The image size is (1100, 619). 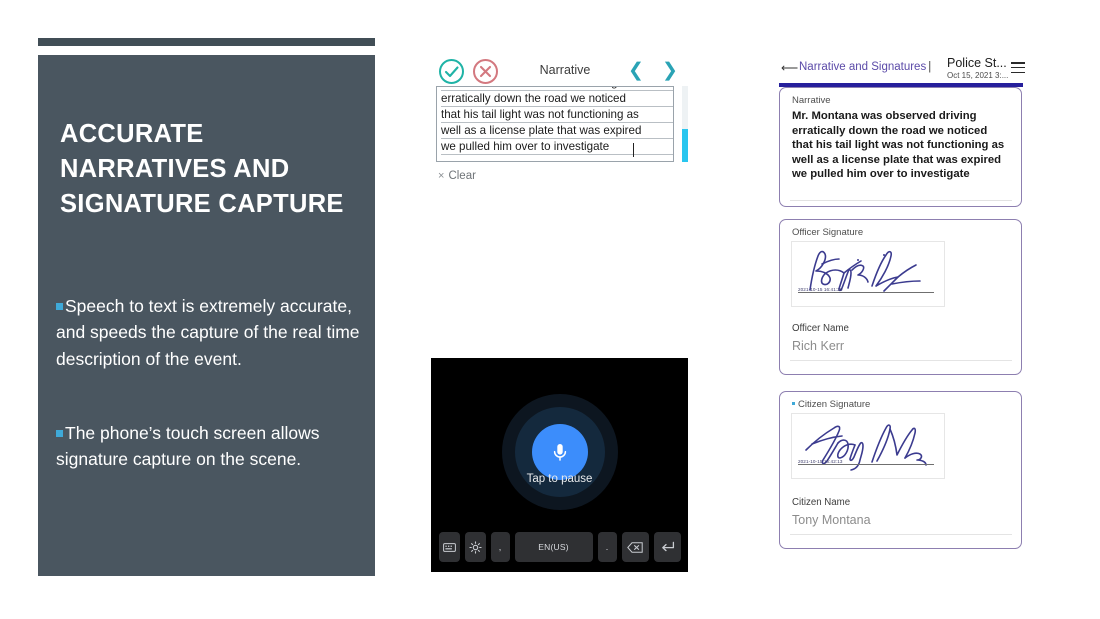 I want to click on narrative-line: we pulled him over to investigate, so click(x=557, y=147).